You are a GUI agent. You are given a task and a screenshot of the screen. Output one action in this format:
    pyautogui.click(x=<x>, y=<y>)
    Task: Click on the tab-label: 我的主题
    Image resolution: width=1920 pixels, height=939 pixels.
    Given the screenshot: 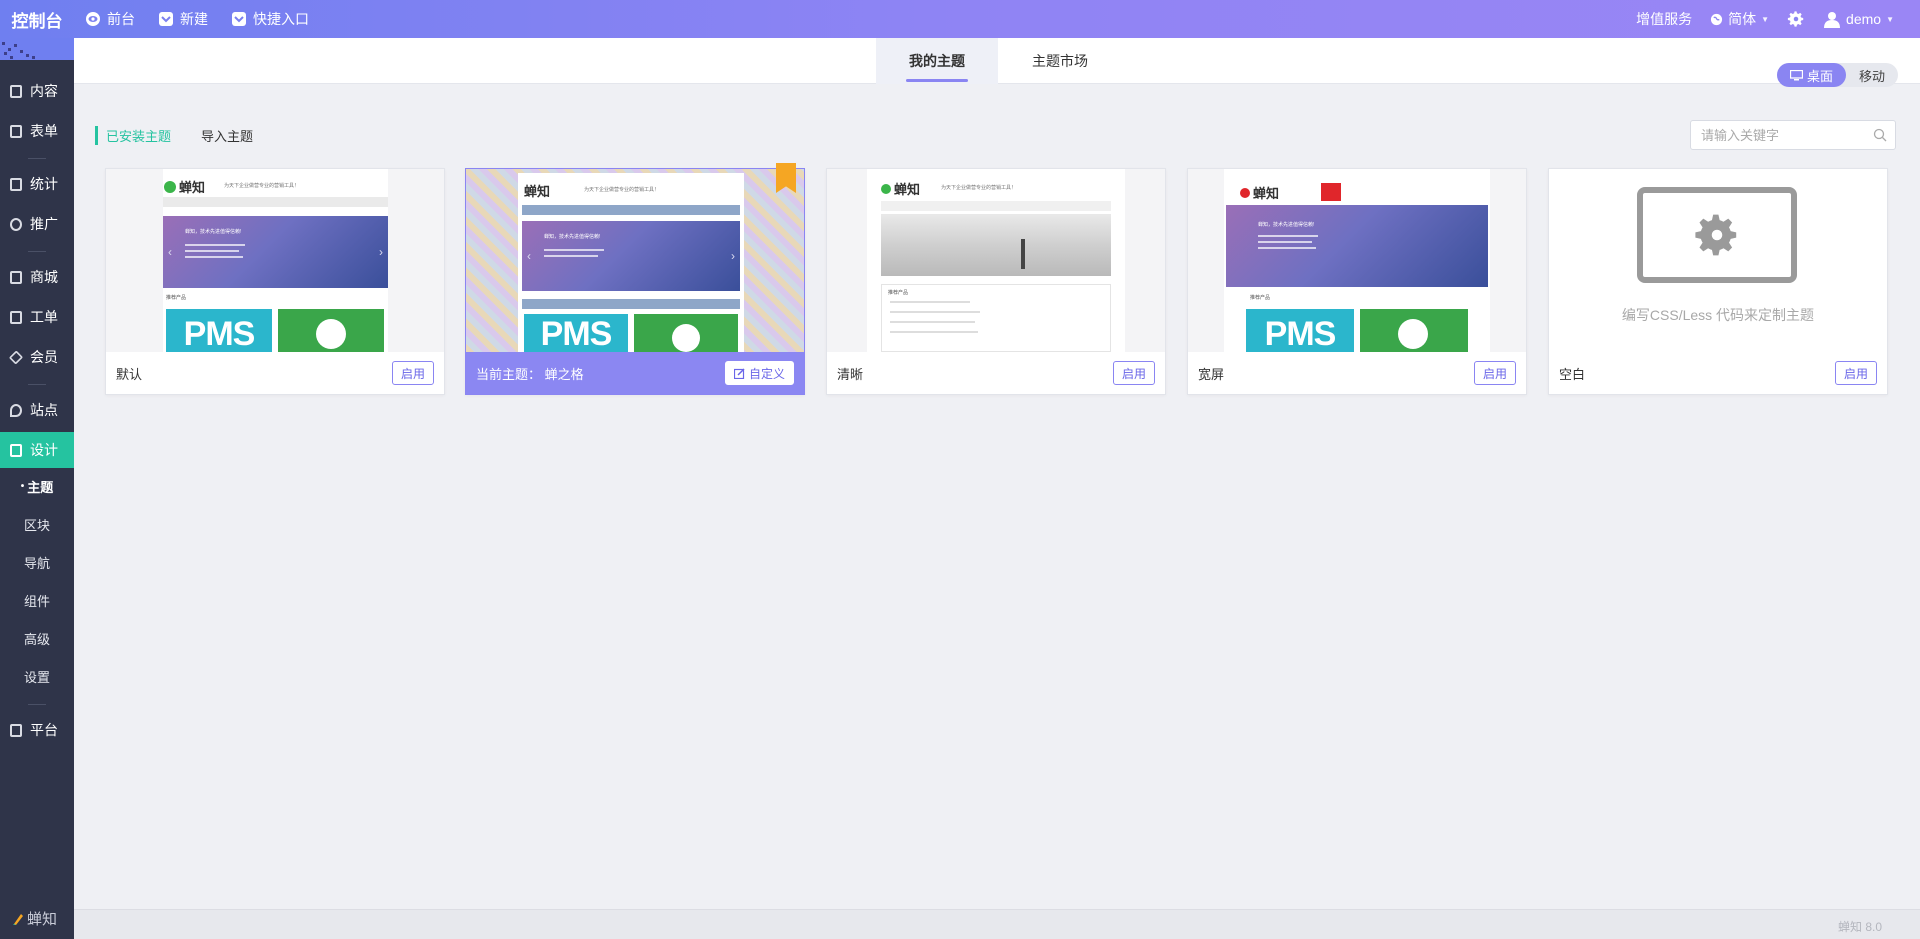 What is the action you would take?
    pyautogui.click(x=937, y=61)
    